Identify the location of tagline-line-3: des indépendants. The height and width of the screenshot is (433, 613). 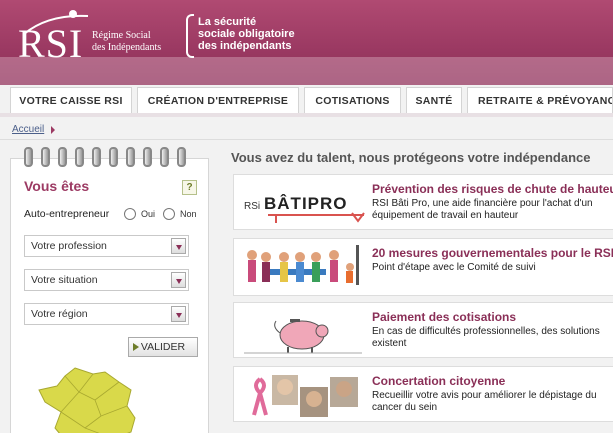
(245, 46).